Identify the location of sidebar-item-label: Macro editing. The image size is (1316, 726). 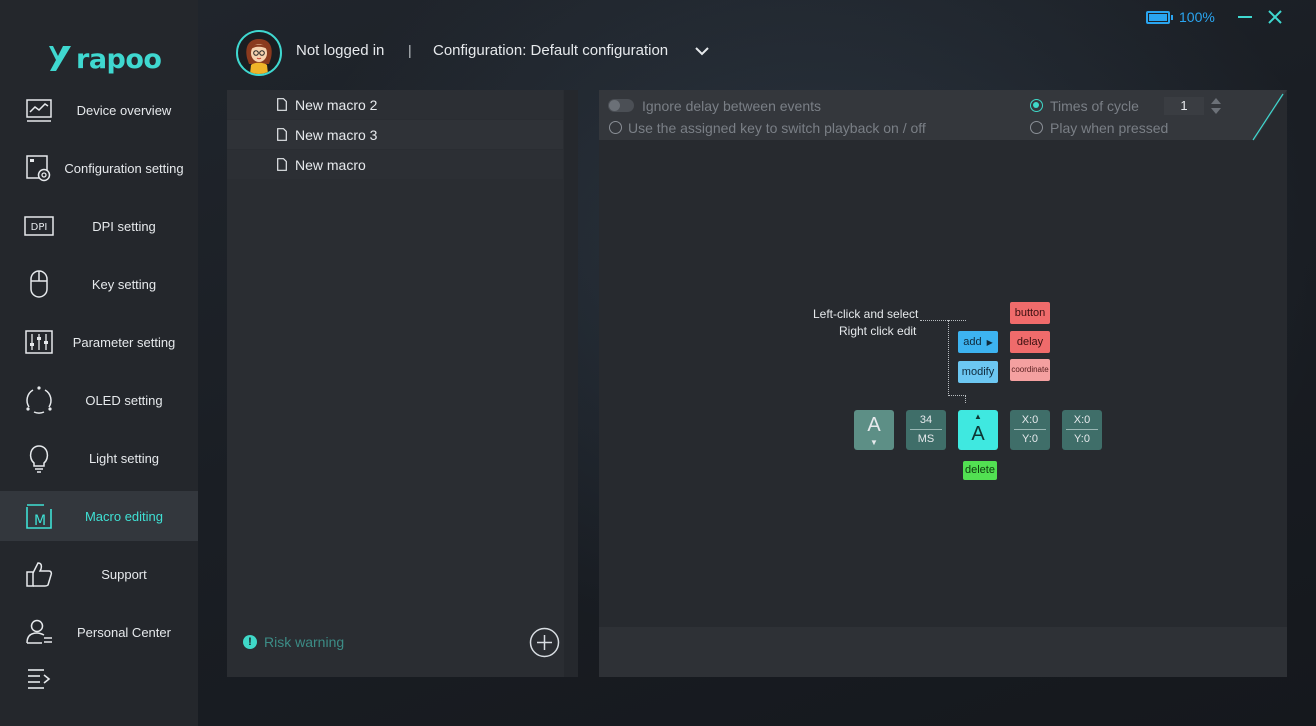
(124, 516).